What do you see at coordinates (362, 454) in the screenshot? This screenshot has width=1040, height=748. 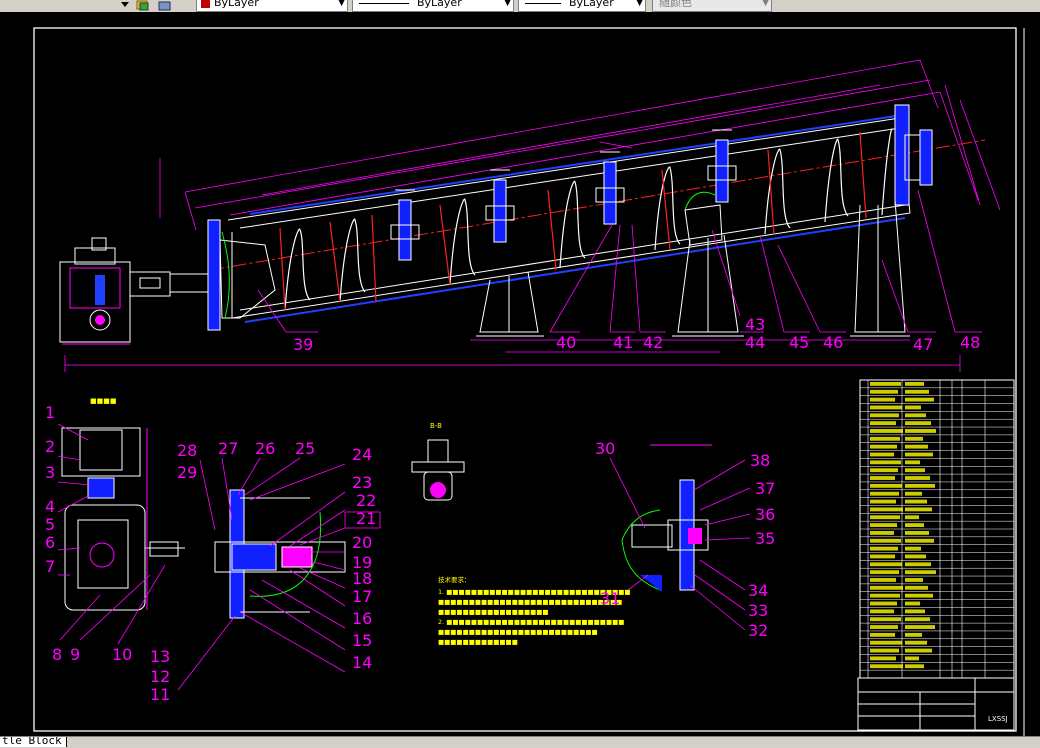 I see `callout-24: 24` at bounding box center [362, 454].